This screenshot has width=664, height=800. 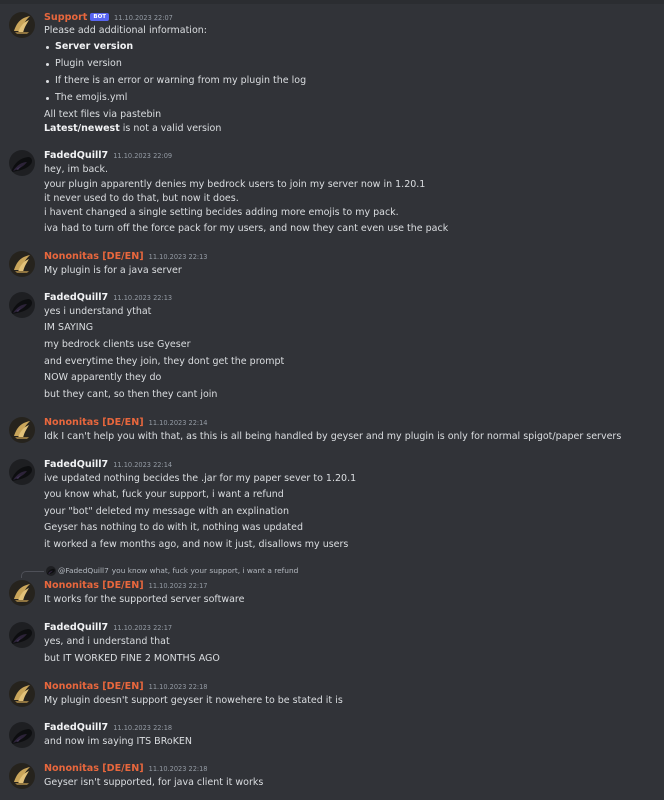 I want to click on message-text: All text files via pastebin, so click(x=103, y=114).